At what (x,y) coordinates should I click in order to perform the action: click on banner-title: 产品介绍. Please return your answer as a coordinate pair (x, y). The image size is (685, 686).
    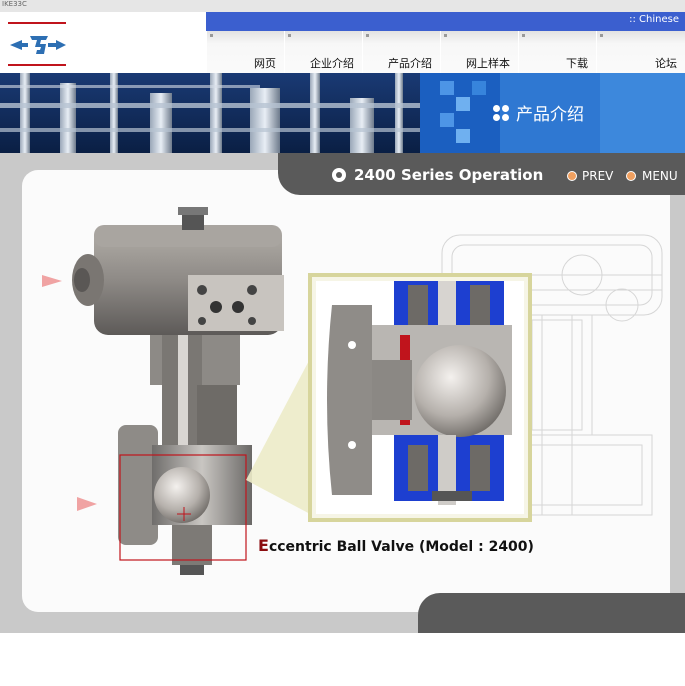
    Looking at the image, I should click on (550, 115).